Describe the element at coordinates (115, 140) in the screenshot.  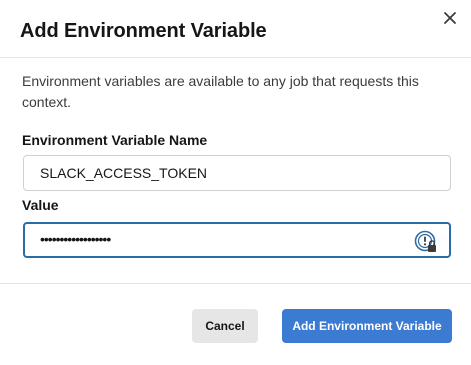
I see `name-field-label: Environment Variable Name` at that location.